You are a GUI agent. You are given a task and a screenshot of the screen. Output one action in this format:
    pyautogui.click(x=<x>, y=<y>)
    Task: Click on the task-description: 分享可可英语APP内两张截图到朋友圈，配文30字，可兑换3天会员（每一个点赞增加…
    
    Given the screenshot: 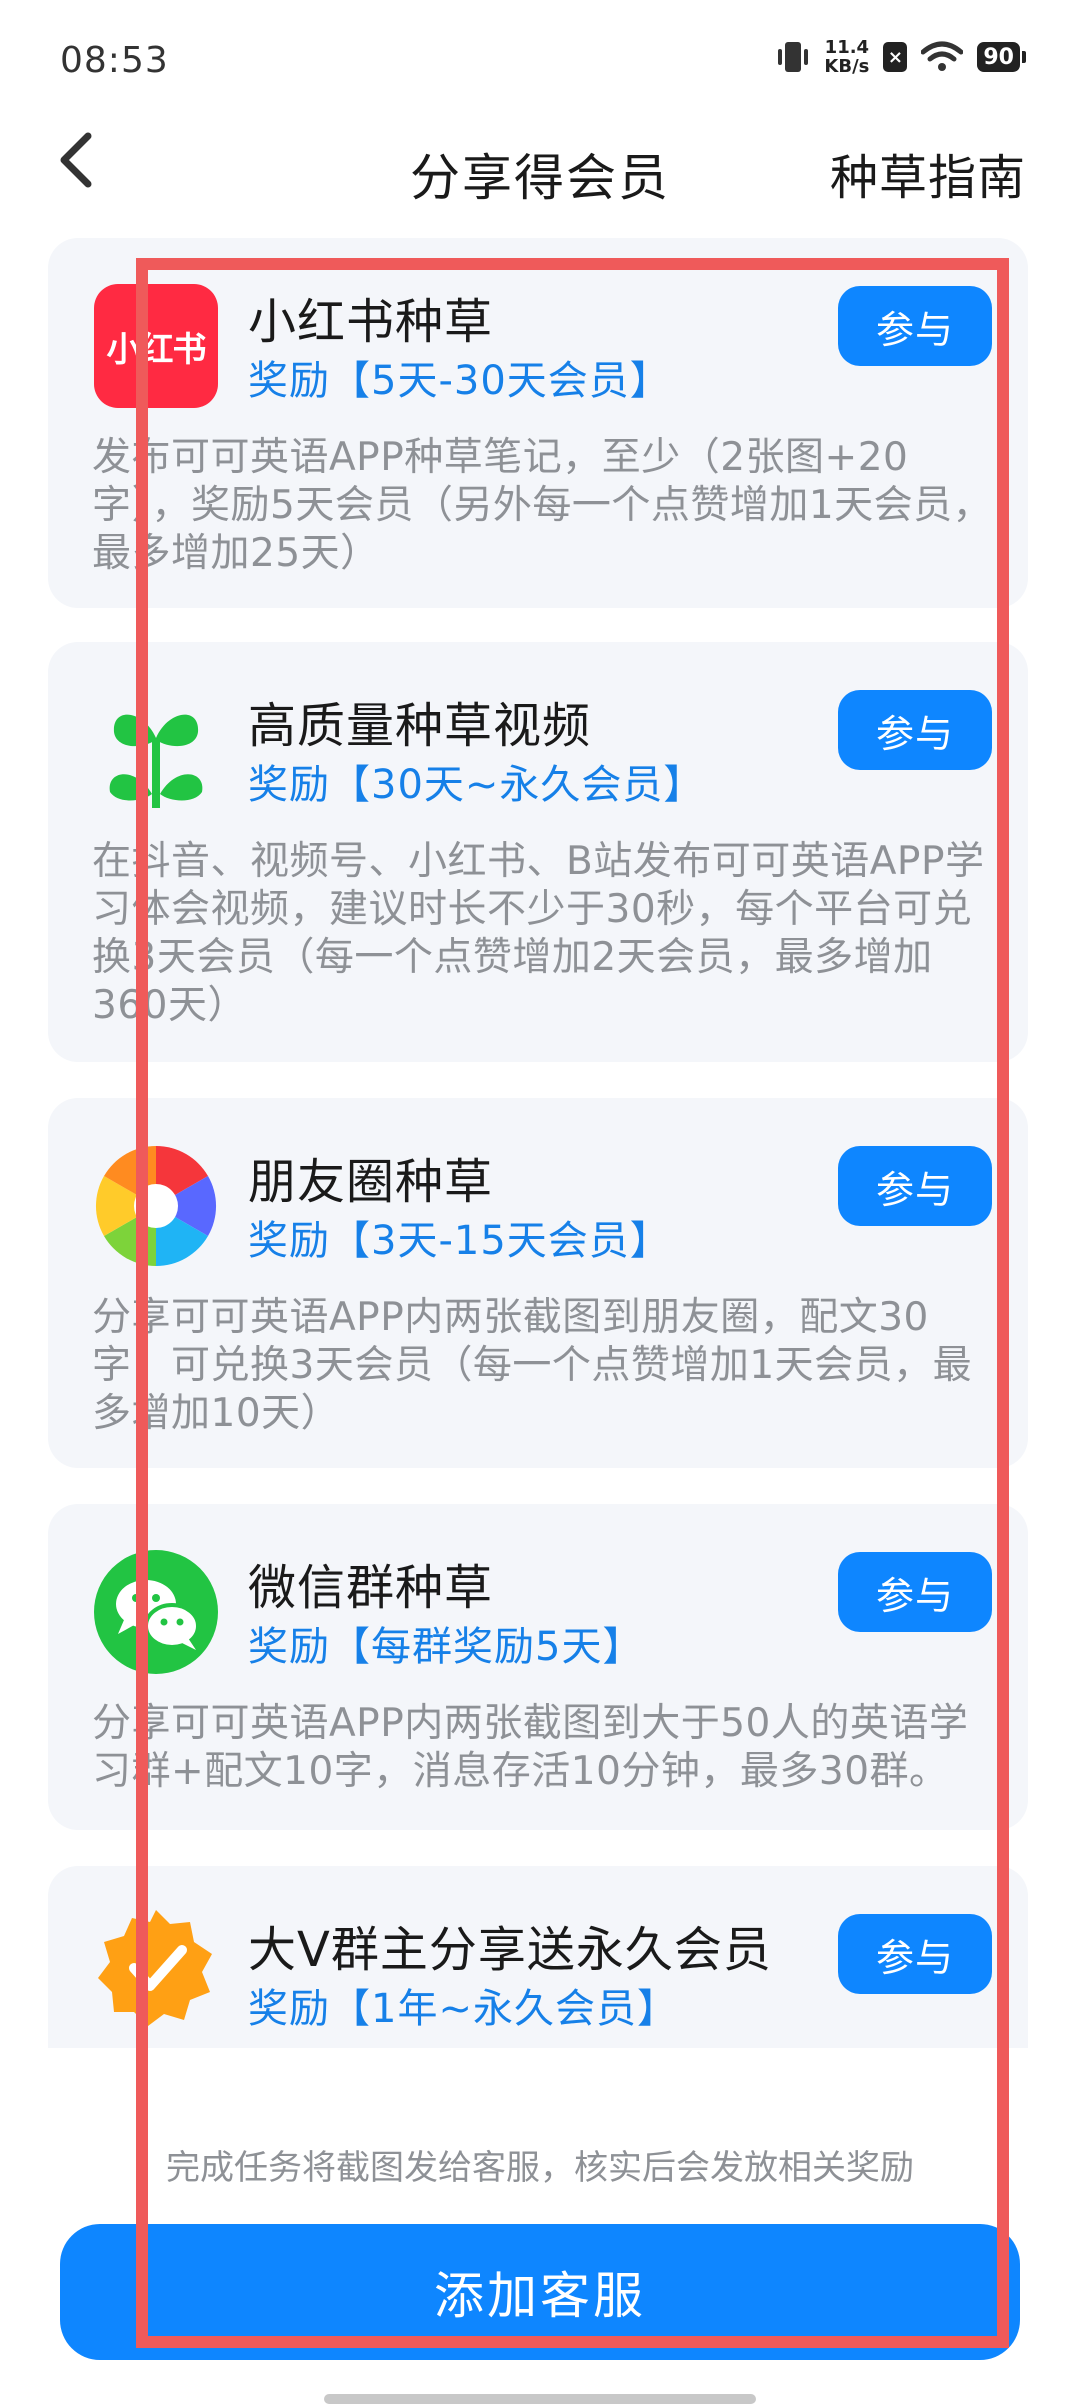 What is the action you would take?
    pyautogui.click(x=532, y=1365)
    